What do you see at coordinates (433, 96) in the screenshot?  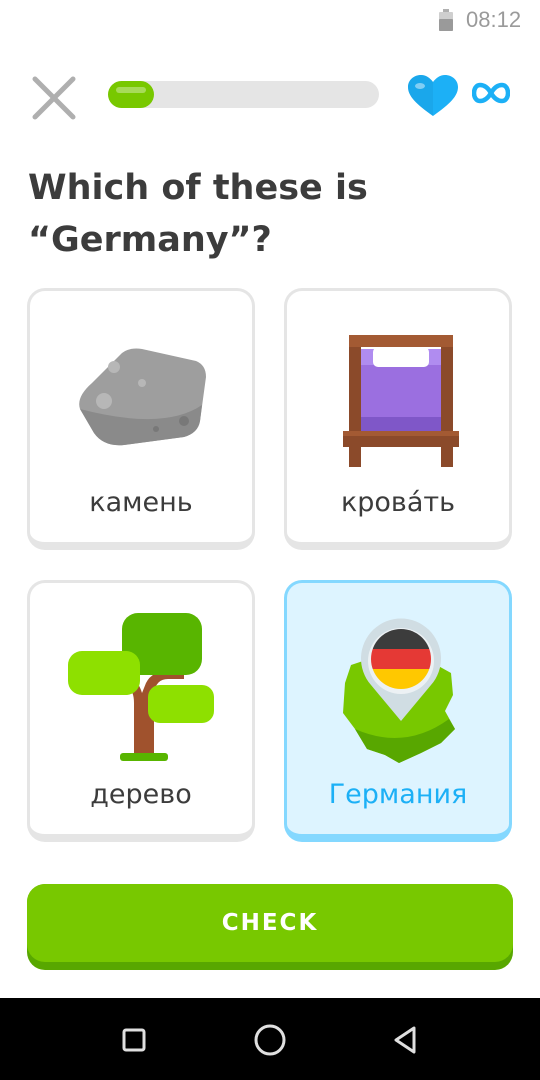 I see `heart-icon` at bounding box center [433, 96].